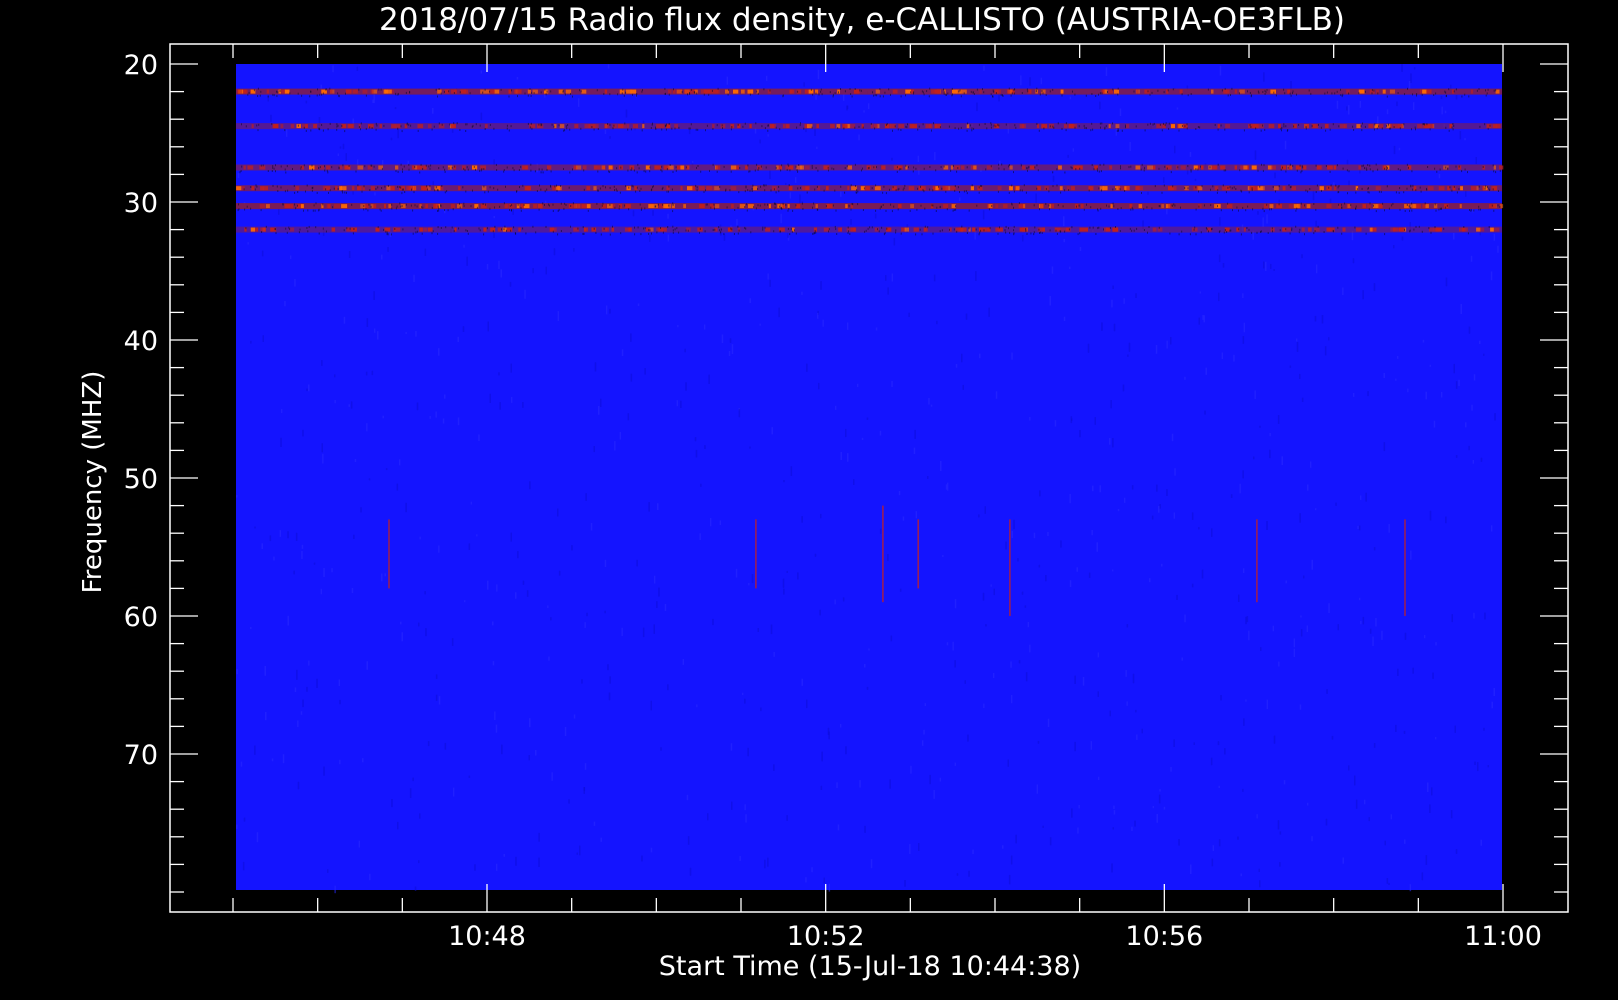 This screenshot has height=1000, width=1618. What do you see at coordinates (141, 755) in the screenshot?
I see `y-tick-label: 70` at bounding box center [141, 755].